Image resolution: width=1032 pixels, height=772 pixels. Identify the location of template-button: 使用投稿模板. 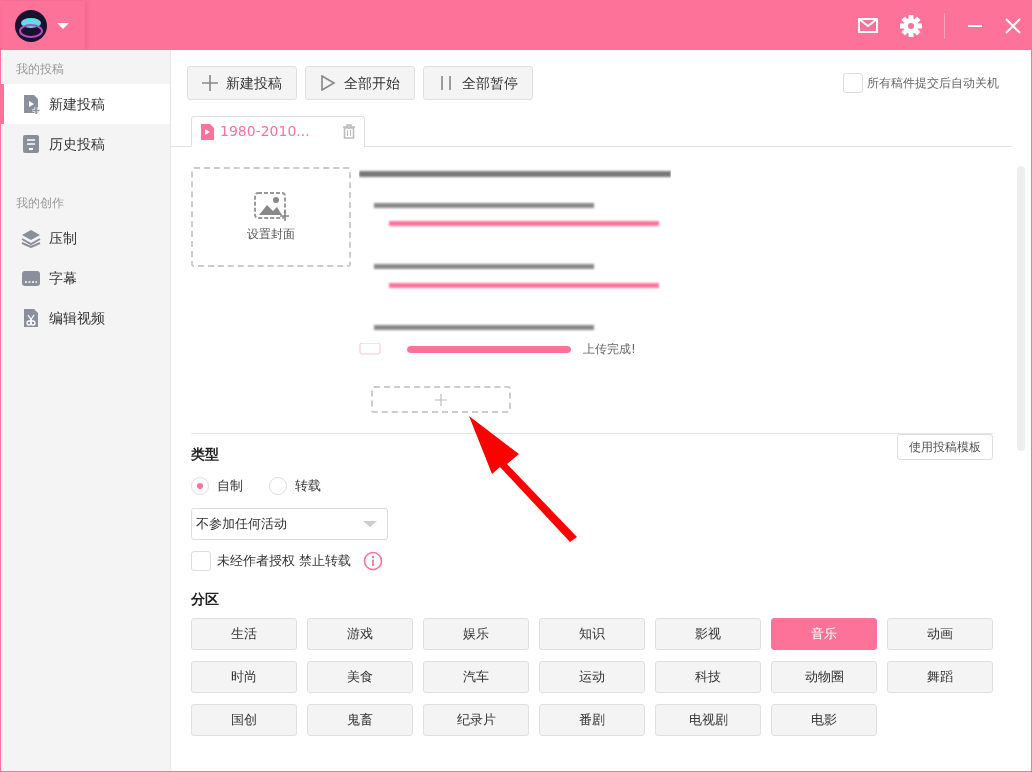
(945, 447).